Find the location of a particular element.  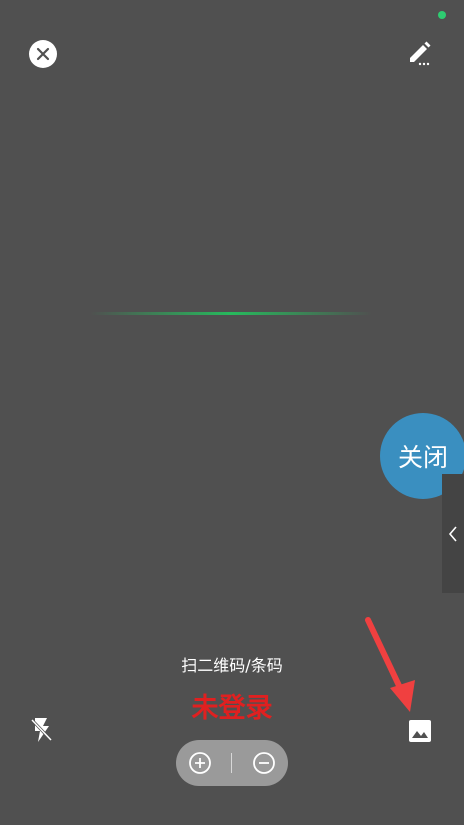

flash-button is located at coordinates (42, 730).